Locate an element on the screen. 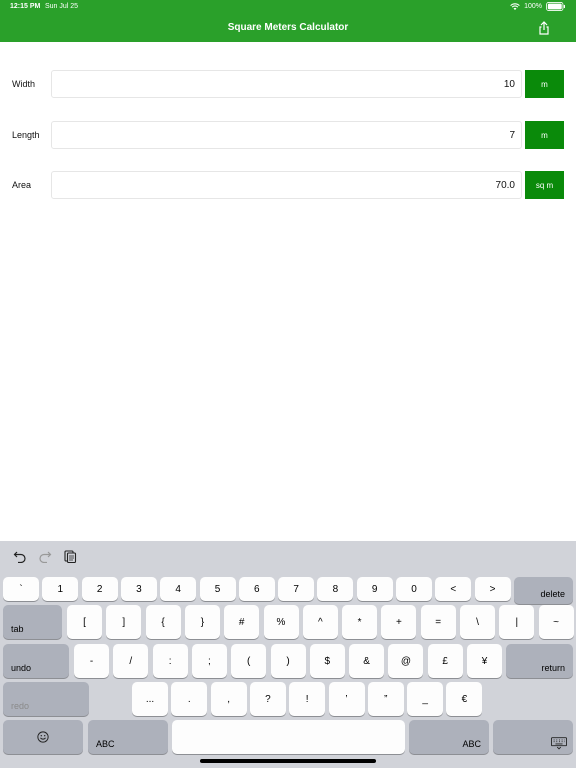 The image size is (576, 768). symbol-key: 4 is located at coordinates (178, 589).